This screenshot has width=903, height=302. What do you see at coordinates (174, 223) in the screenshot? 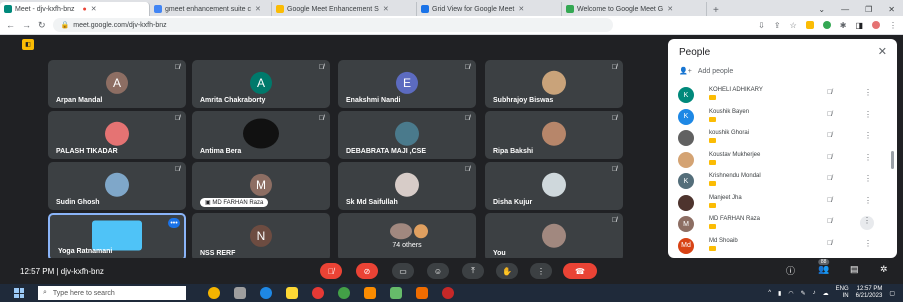
I see `more-options-button: •••` at bounding box center [174, 223].